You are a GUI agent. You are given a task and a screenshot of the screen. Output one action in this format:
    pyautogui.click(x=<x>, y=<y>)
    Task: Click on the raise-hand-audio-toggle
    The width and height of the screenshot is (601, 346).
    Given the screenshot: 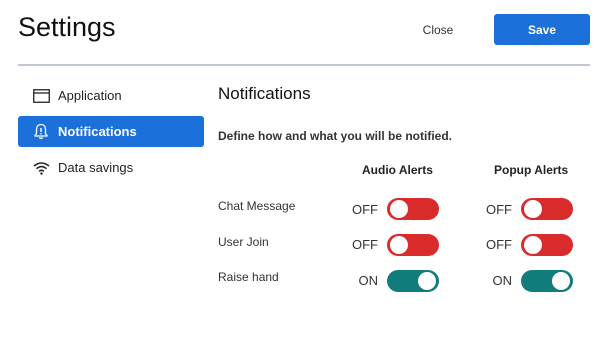 What is the action you would take?
    pyautogui.click(x=413, y=281)
    